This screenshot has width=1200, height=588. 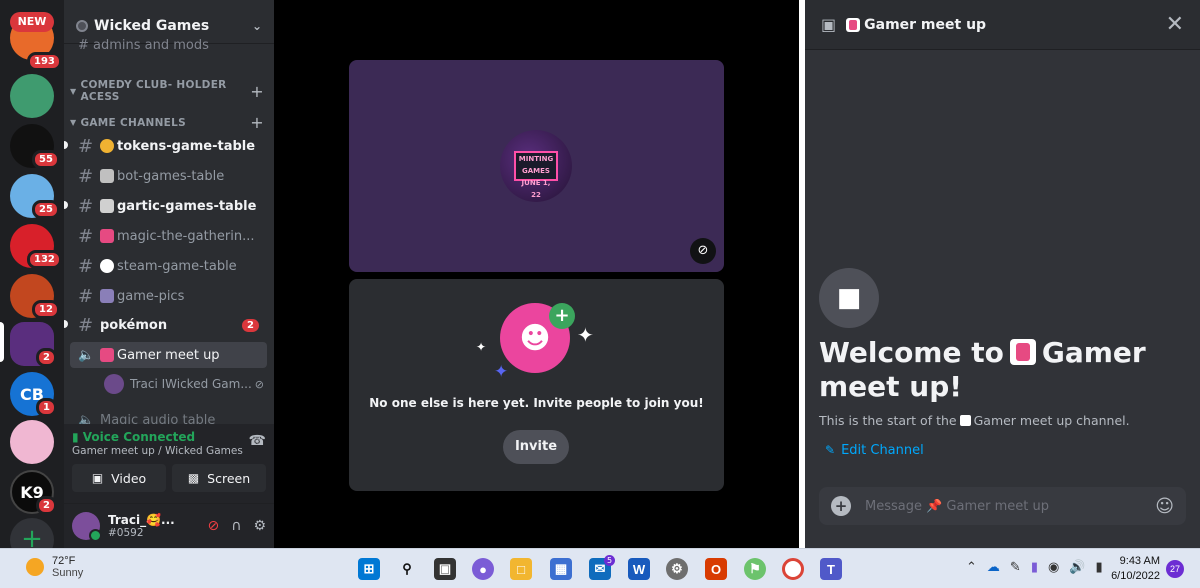 What do you see at coordinates (1015, 567) in the screenshot?
I see `pen-icon: ✎` at bounding box center [1015, 567].